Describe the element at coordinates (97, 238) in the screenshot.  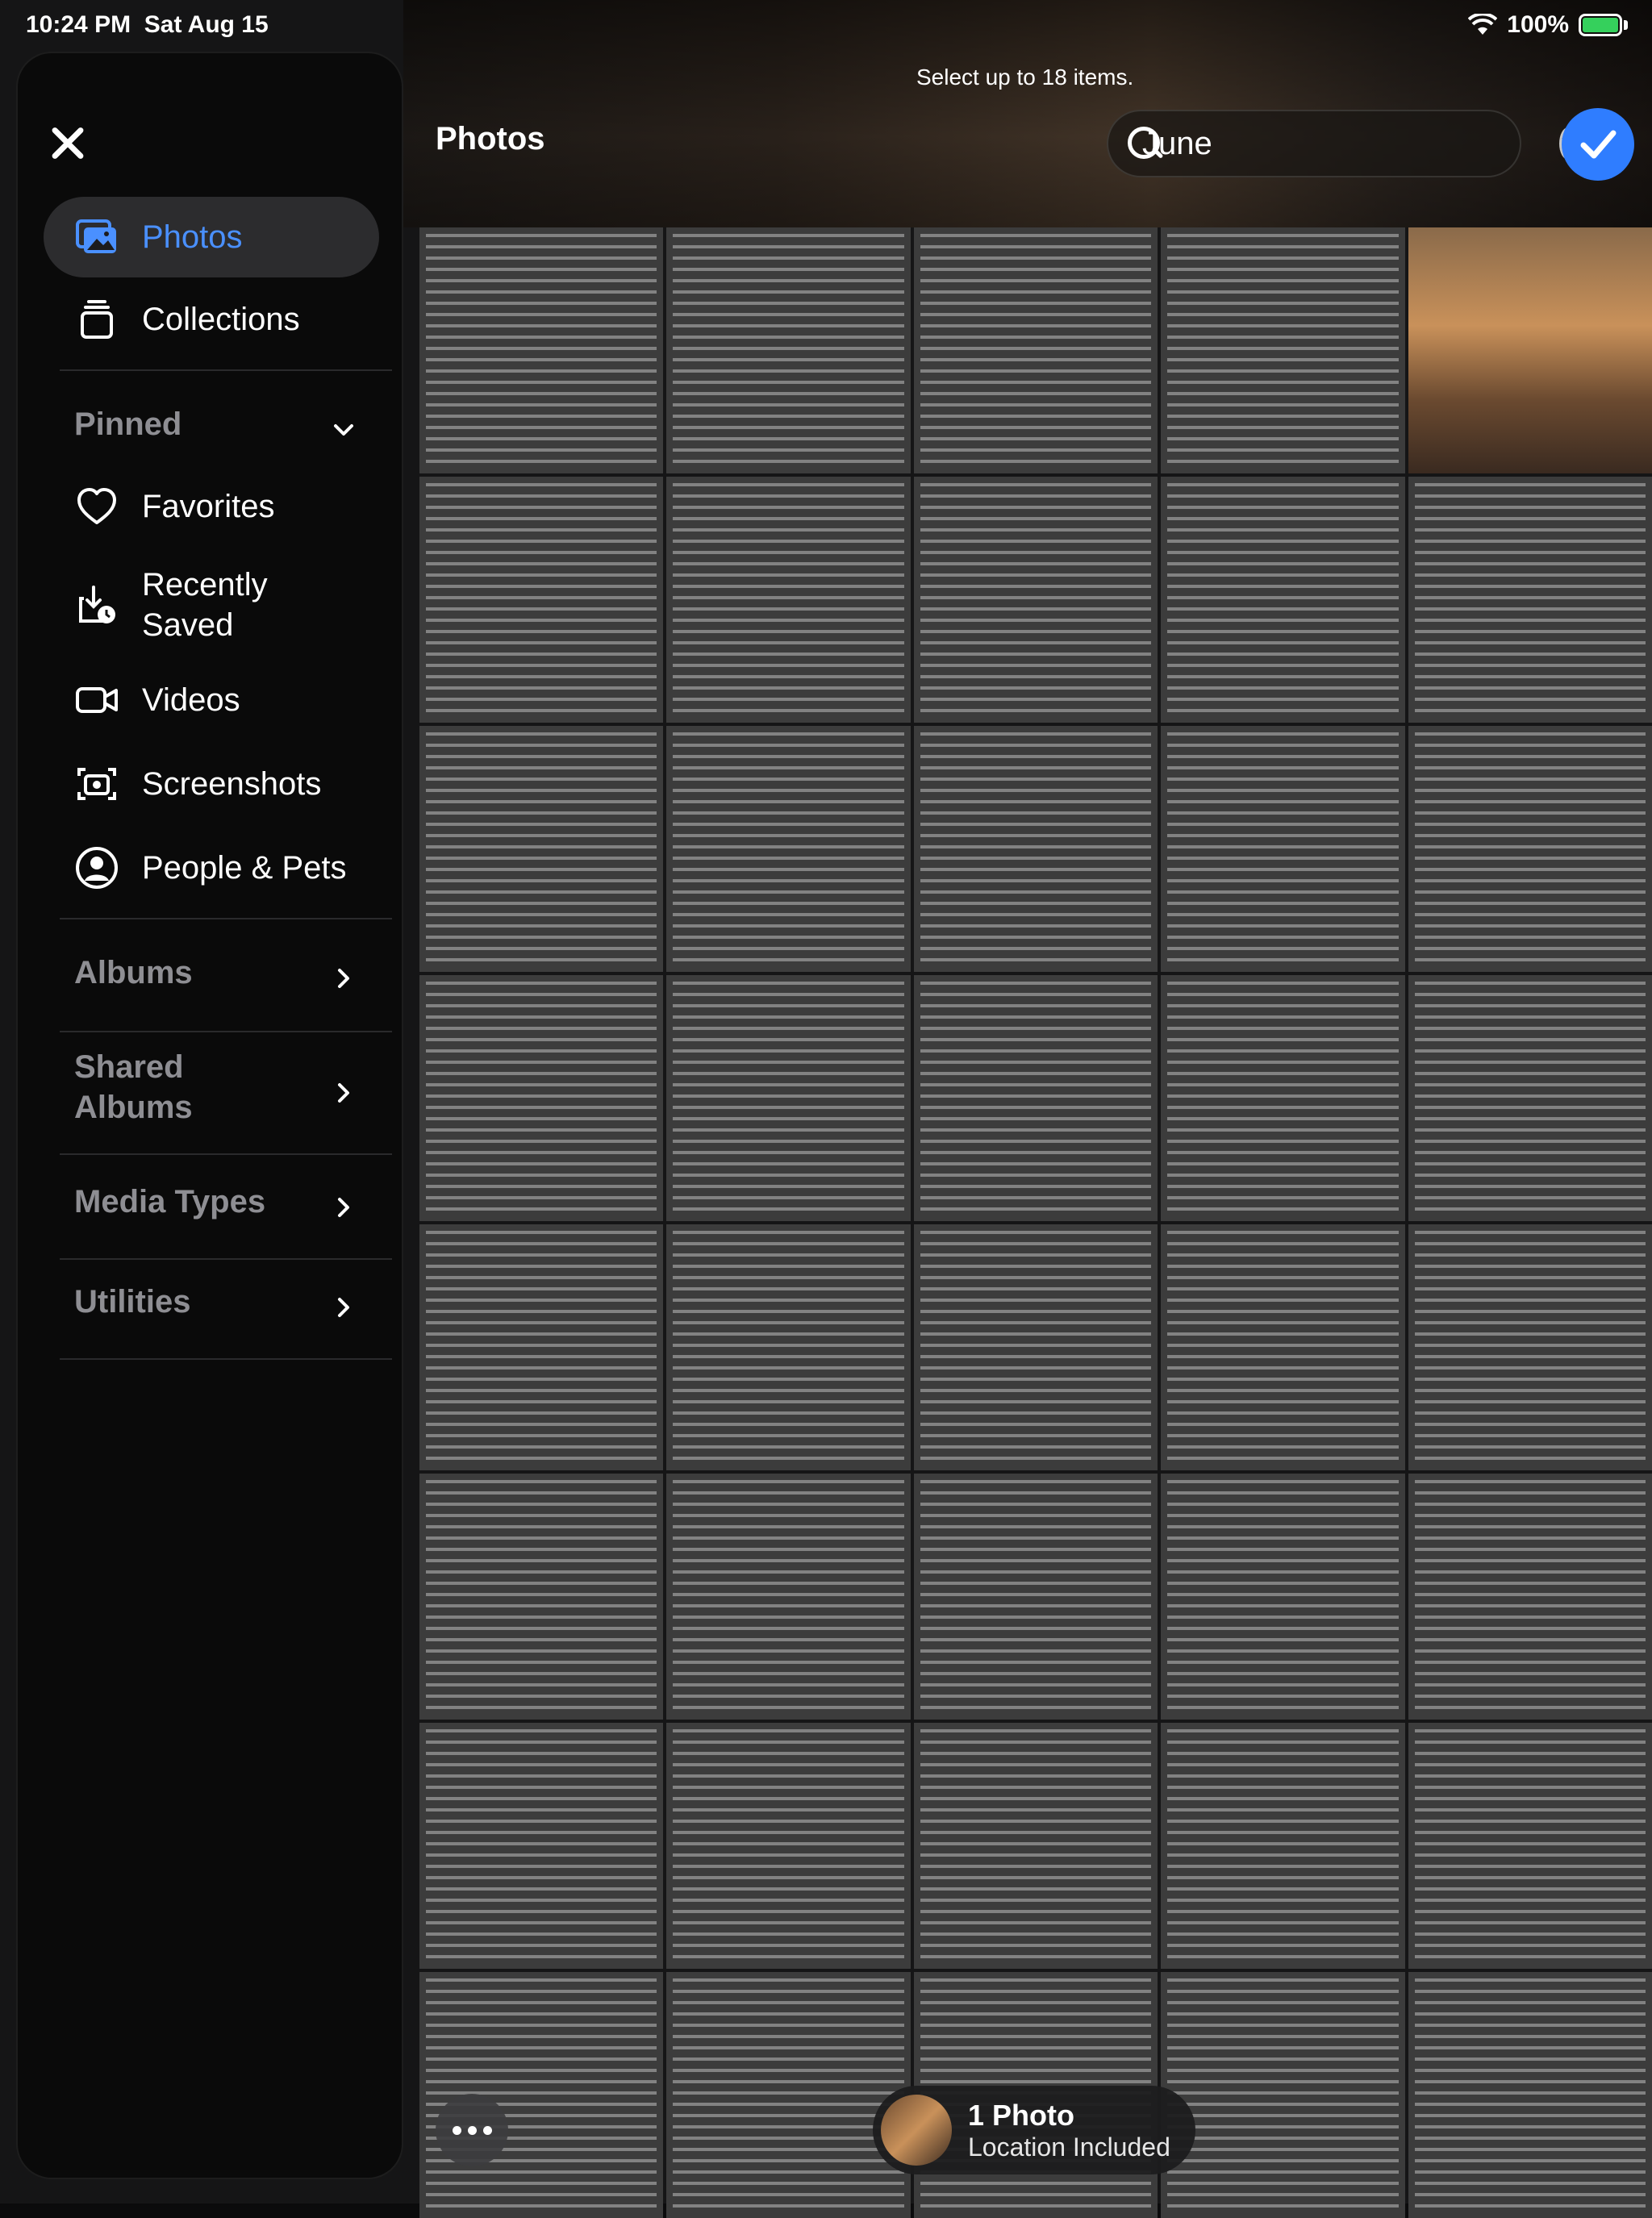
I see `photos-icon` at that location.